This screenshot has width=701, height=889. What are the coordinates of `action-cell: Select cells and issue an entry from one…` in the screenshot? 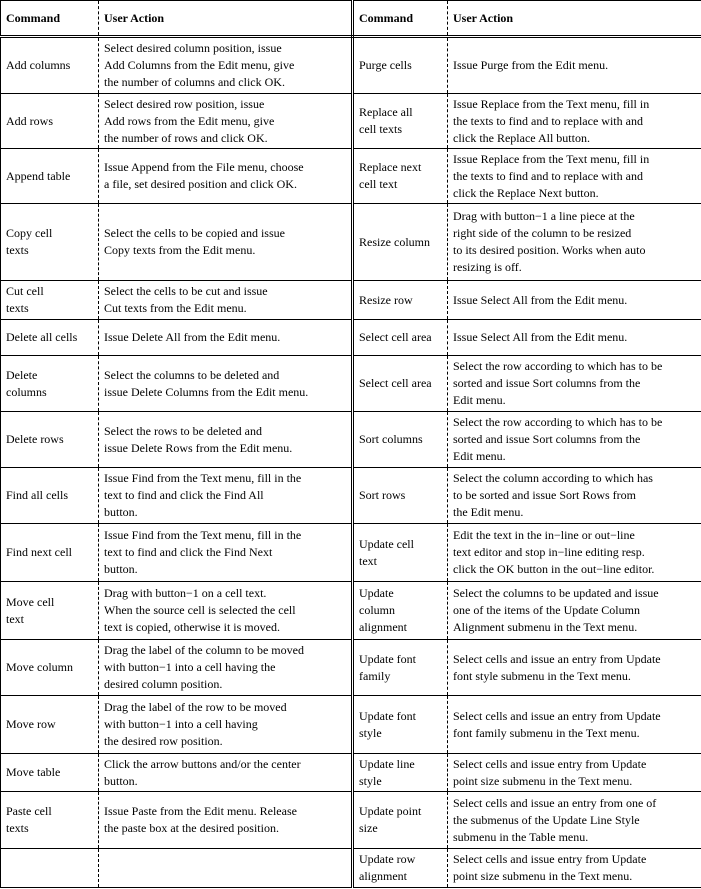 It's located at (574, 820).